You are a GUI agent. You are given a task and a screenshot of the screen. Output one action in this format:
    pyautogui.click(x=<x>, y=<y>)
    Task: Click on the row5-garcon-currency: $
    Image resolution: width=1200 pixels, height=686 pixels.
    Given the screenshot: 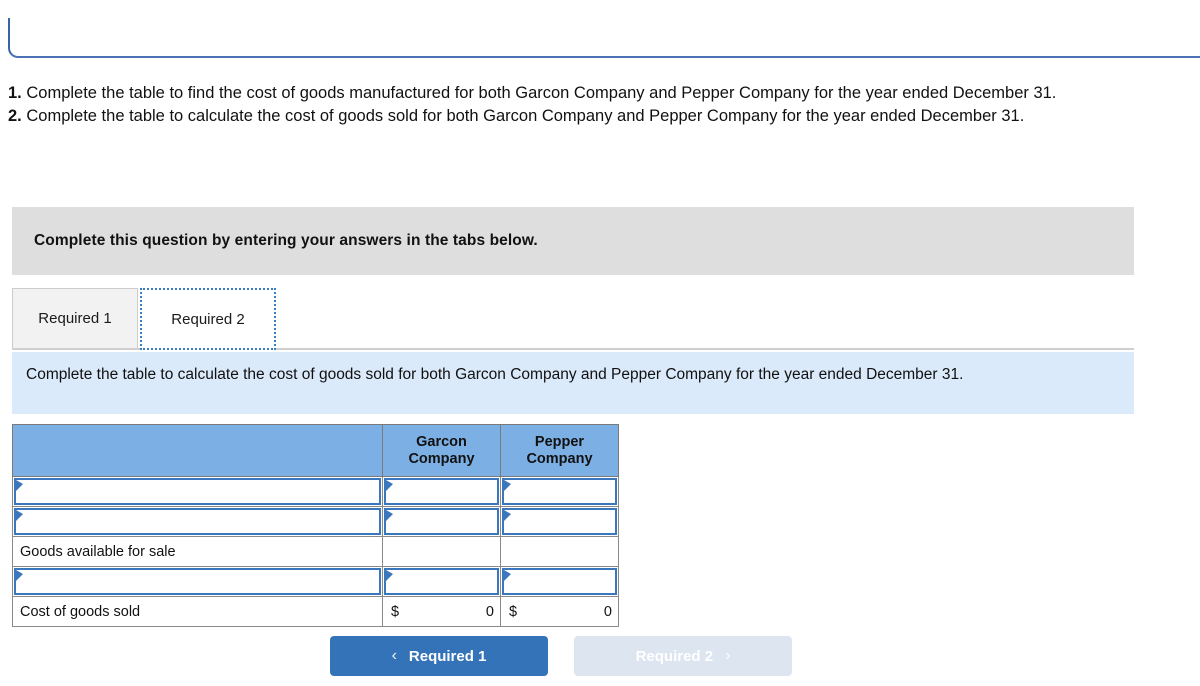 What is the action you would take?
    pyautogui.click(x=395, y=611)
    